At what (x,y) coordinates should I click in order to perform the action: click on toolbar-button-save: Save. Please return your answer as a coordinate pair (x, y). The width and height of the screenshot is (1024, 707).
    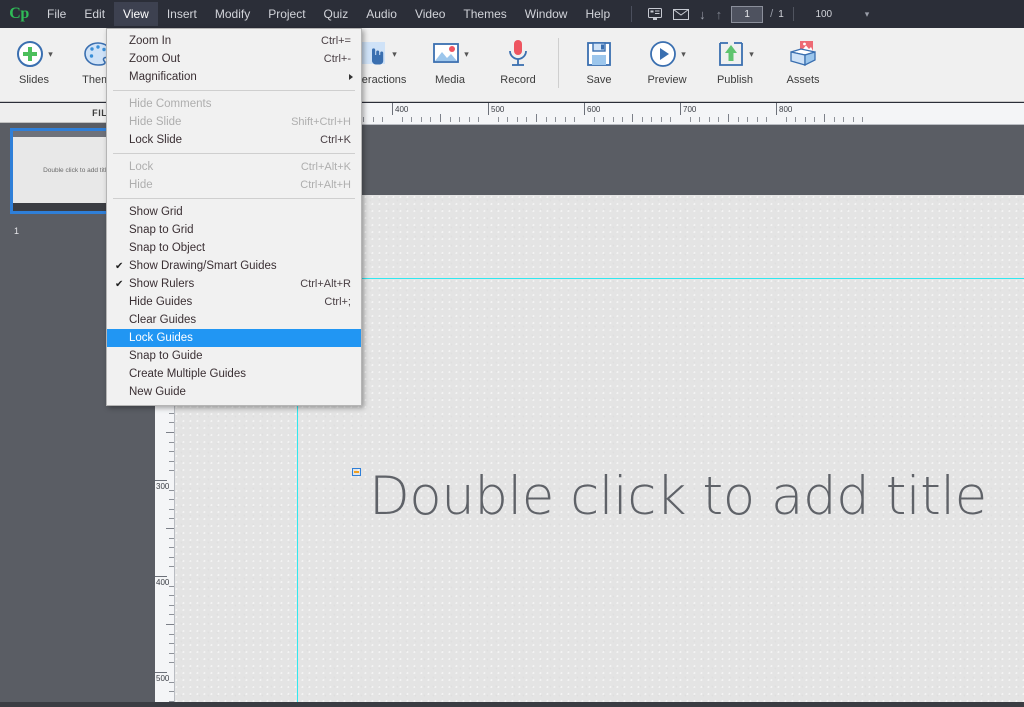
    Looking at the image, I should click on (599, 63).